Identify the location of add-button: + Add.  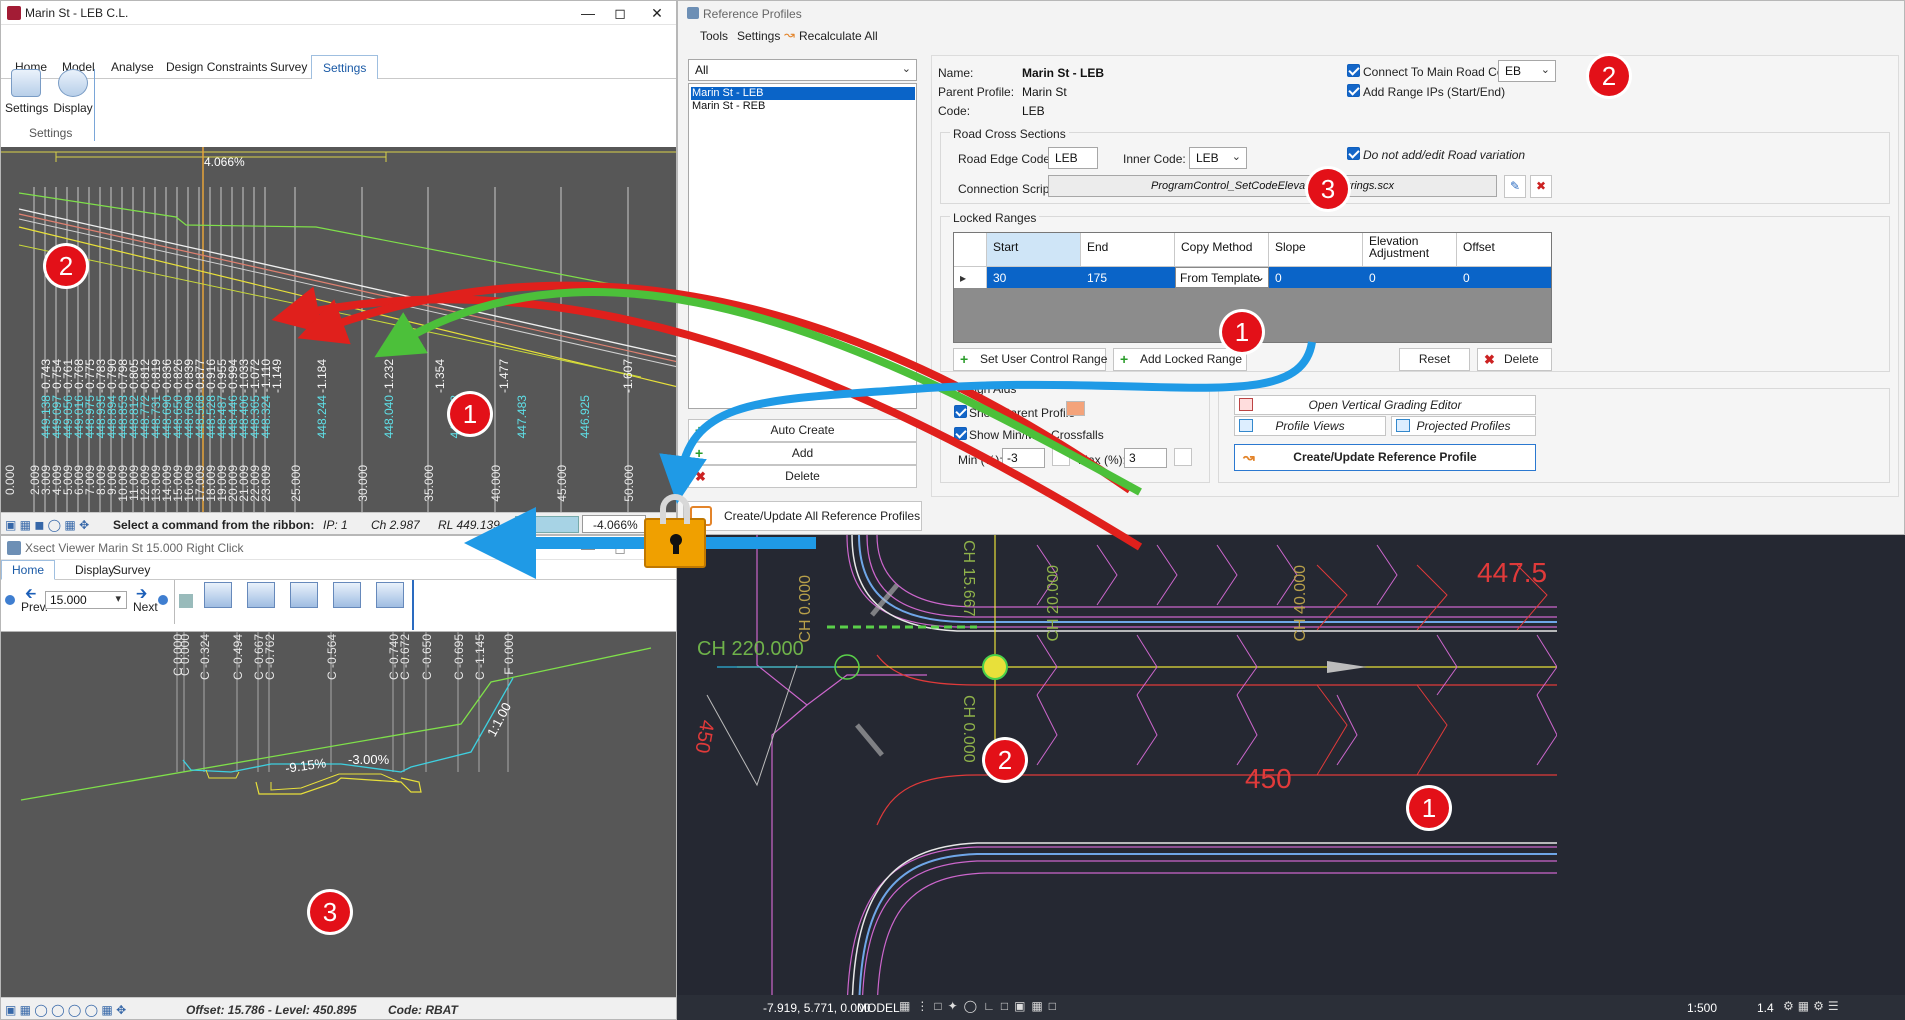
(802, 453).